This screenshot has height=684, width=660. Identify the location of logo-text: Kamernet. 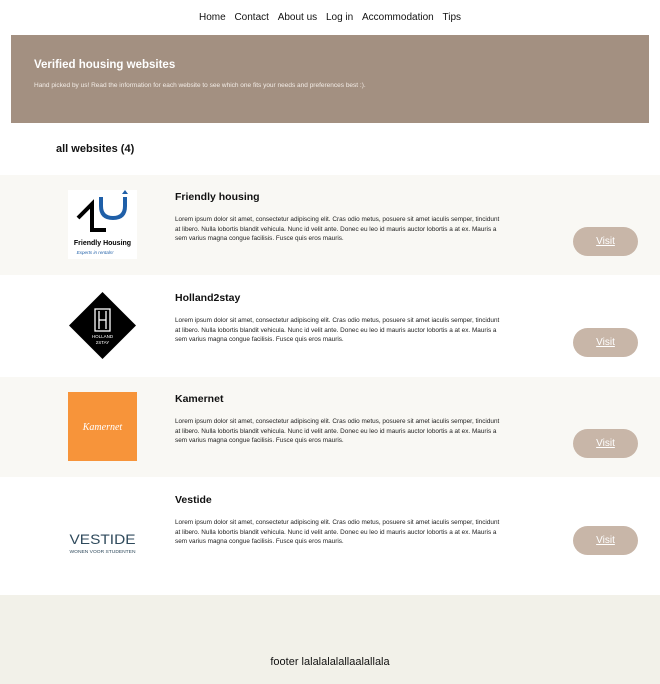
(102, 427).